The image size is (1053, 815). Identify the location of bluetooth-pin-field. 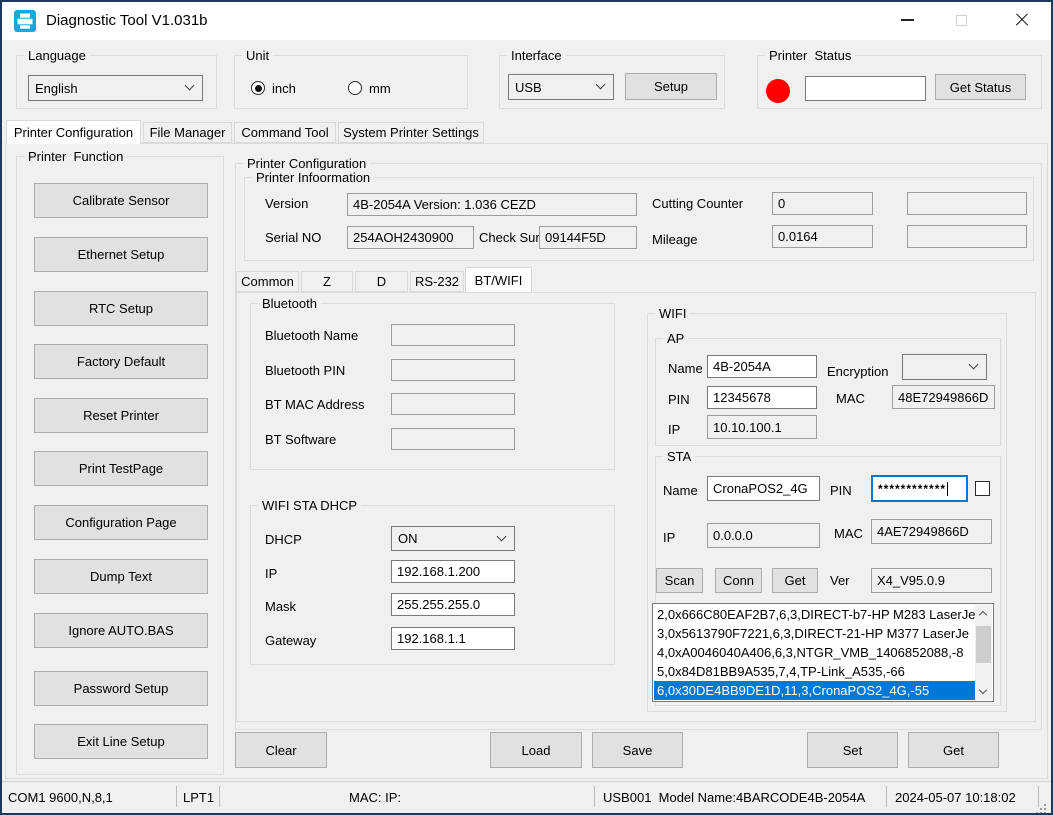
(453, 370).